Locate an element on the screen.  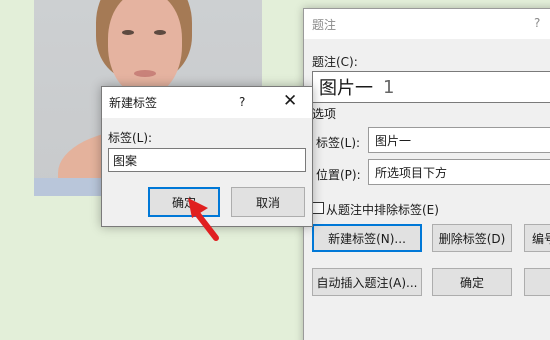
options-group-label: 选项 is located at coordinates (324, 114).